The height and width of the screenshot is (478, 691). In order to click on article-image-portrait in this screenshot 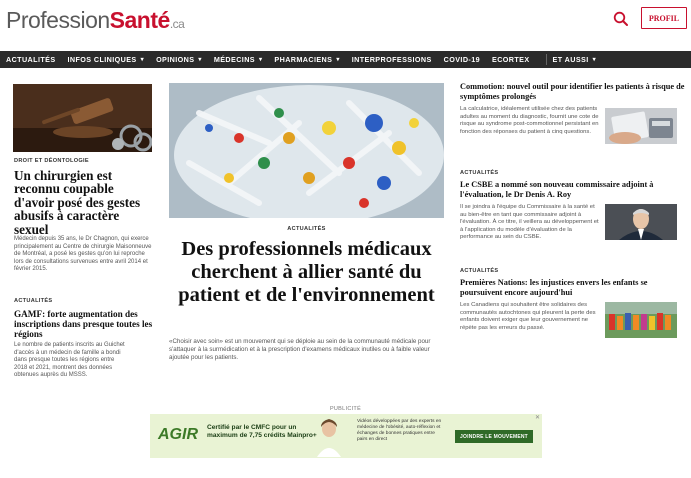, I will do `click(641, 222)`.